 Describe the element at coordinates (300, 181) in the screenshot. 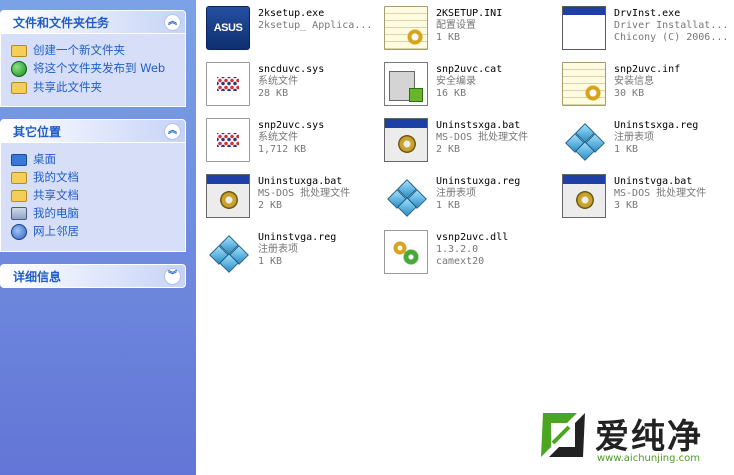

I see `file-name: Uninstuxga.bat` at that location.